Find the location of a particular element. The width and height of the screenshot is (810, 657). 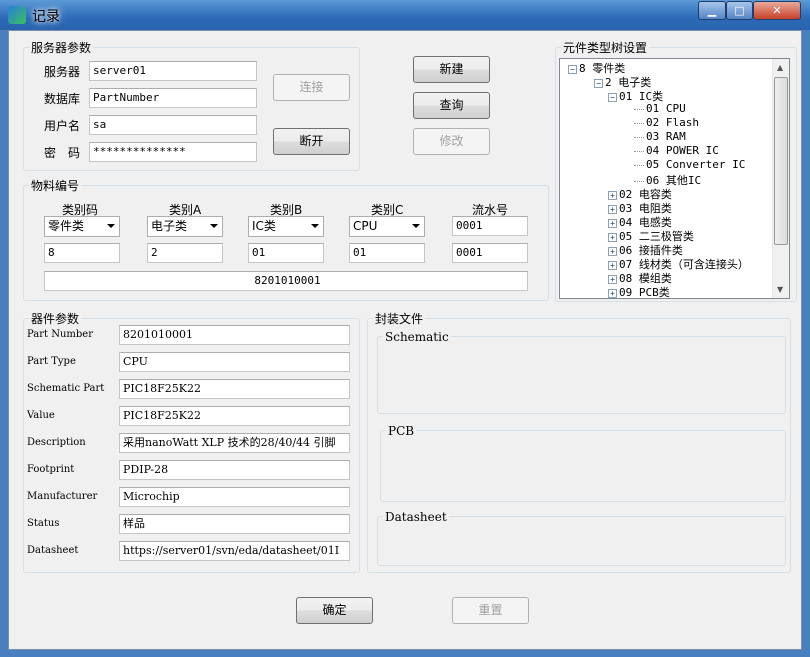

param-input: CPU is located at coordinates (234, 362).